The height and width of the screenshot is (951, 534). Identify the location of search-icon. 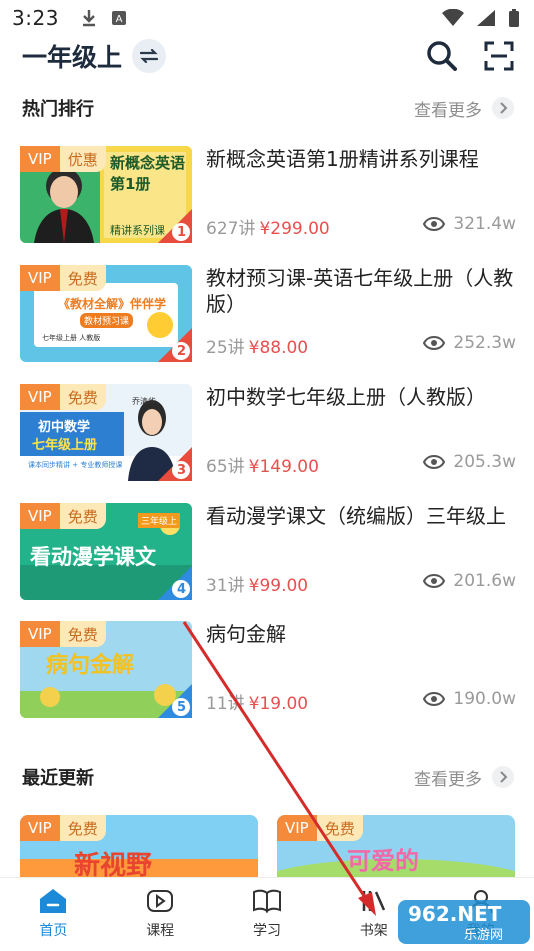
(442, 56).